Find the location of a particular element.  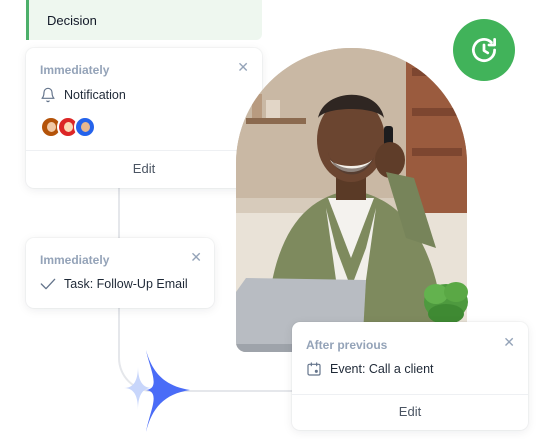

step-action-label: Event: Call a client is located at coordinates (382, 369).